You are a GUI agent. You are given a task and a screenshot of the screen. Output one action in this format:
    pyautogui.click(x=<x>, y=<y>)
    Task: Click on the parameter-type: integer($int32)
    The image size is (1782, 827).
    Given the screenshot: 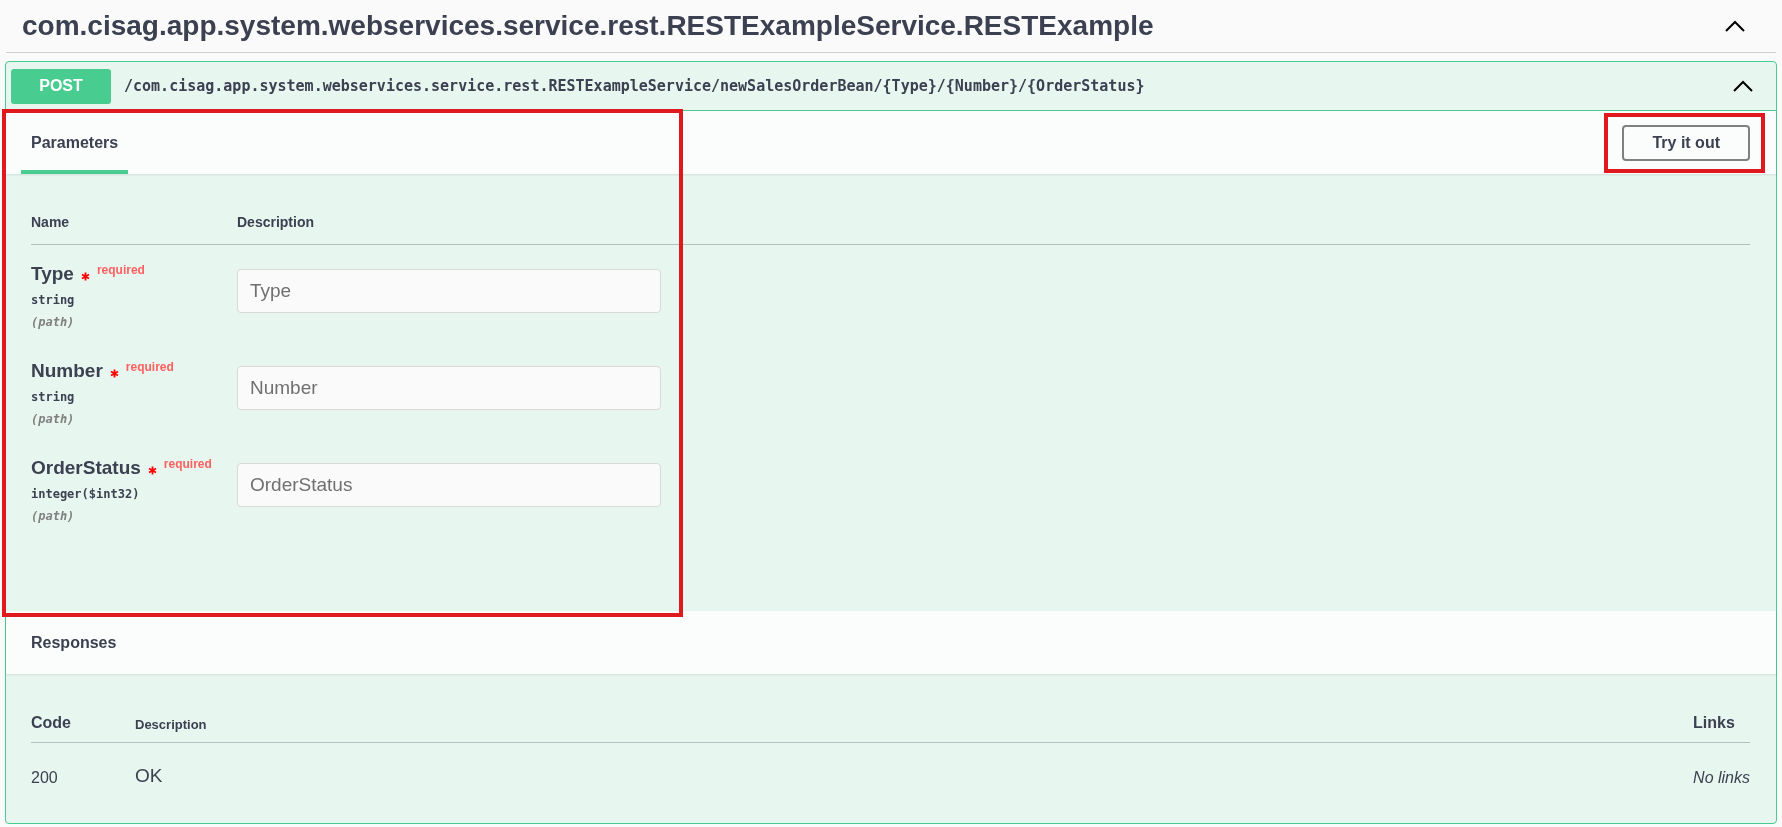 What is the action you would take?
    pyautogui.click(x=86, y=494)
    